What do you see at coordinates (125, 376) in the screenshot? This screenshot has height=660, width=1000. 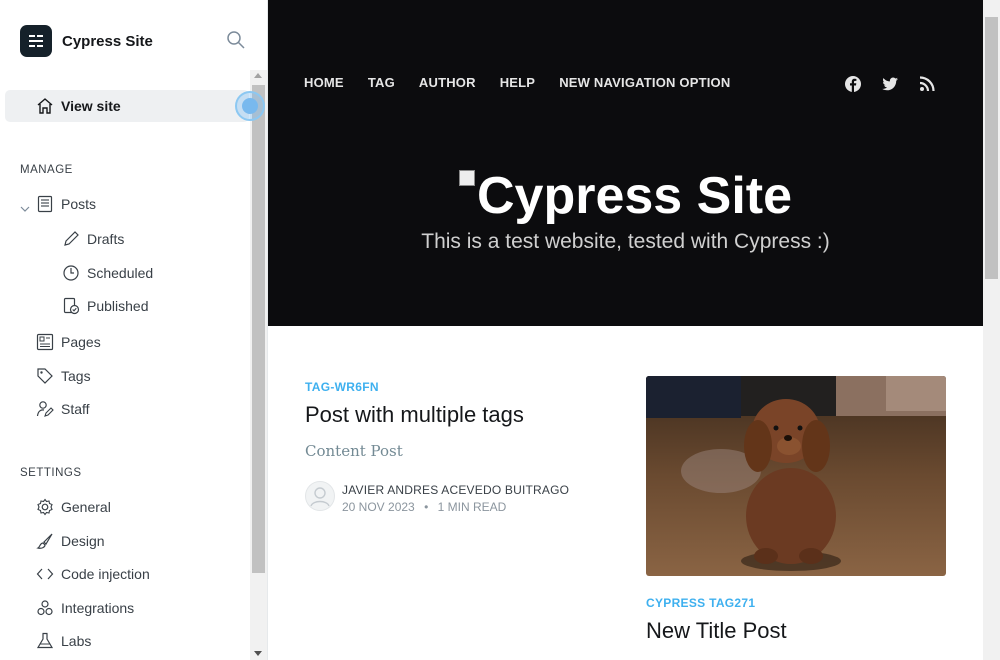 I see `sidebar-item-tags: Tags` at bounding box center [125, 376].